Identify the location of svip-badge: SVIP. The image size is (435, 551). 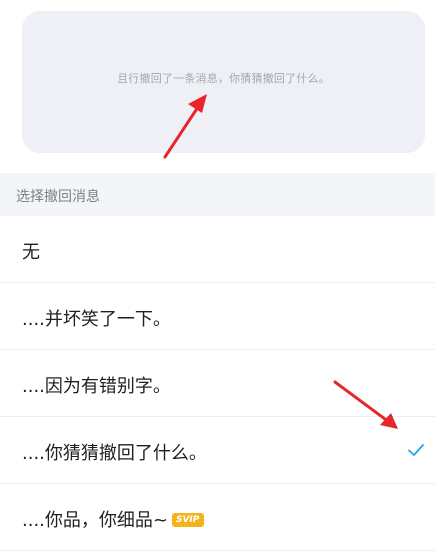
(188, 519).